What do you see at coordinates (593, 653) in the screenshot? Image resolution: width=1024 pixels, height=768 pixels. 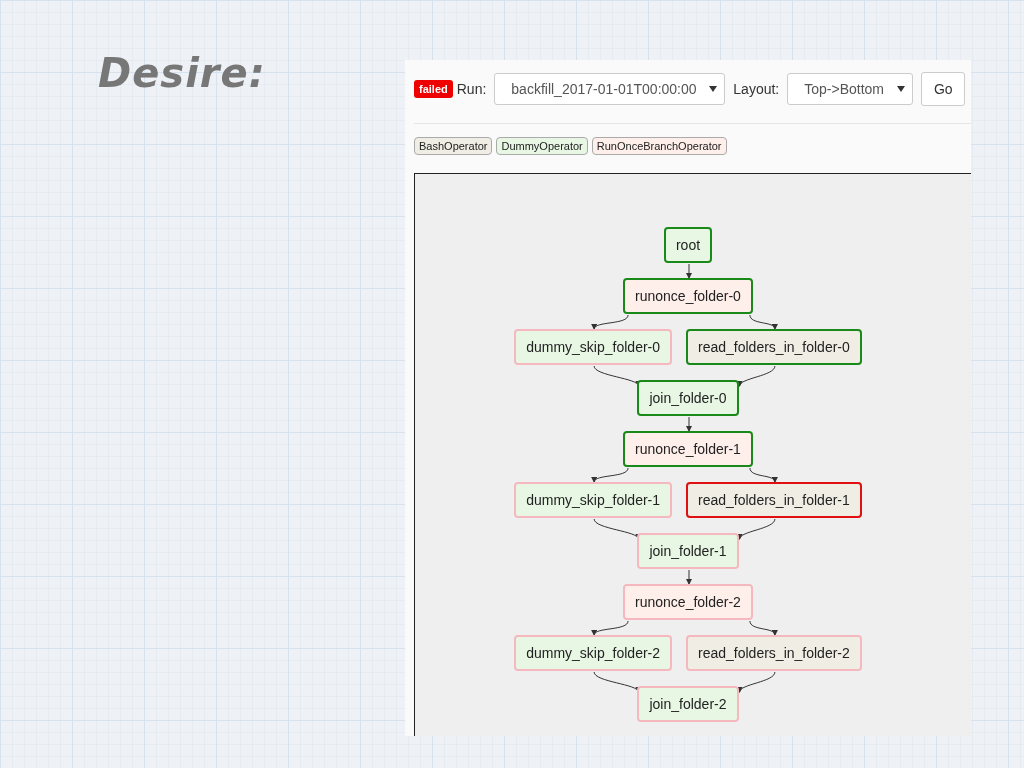 I see `task-node: dummy_skip_folder-2` at bounding box center [593, 653].